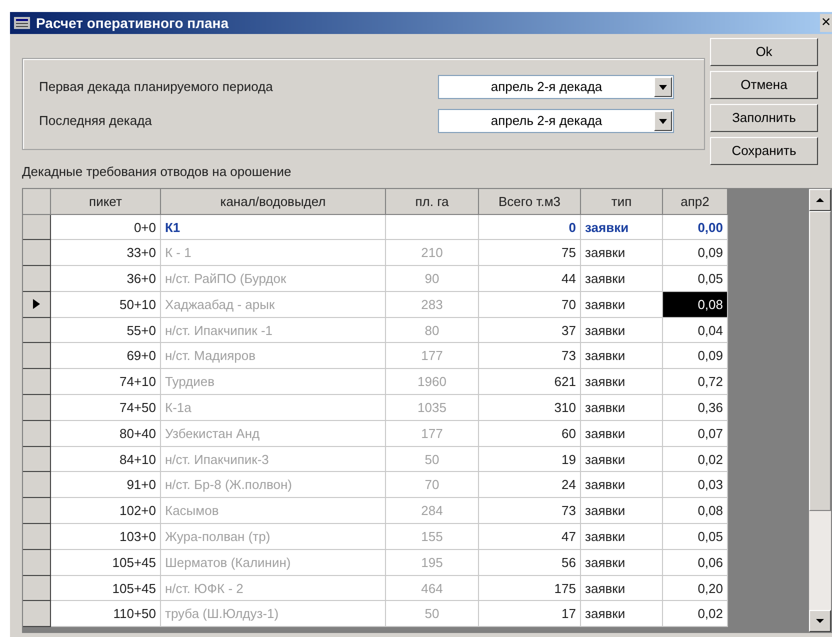 This screenshot has width=832, height=637. What do you see at coordinates (106, 382) in the screenshot?
I see `station-cell: 74+10` at bounding box center [106, 382].